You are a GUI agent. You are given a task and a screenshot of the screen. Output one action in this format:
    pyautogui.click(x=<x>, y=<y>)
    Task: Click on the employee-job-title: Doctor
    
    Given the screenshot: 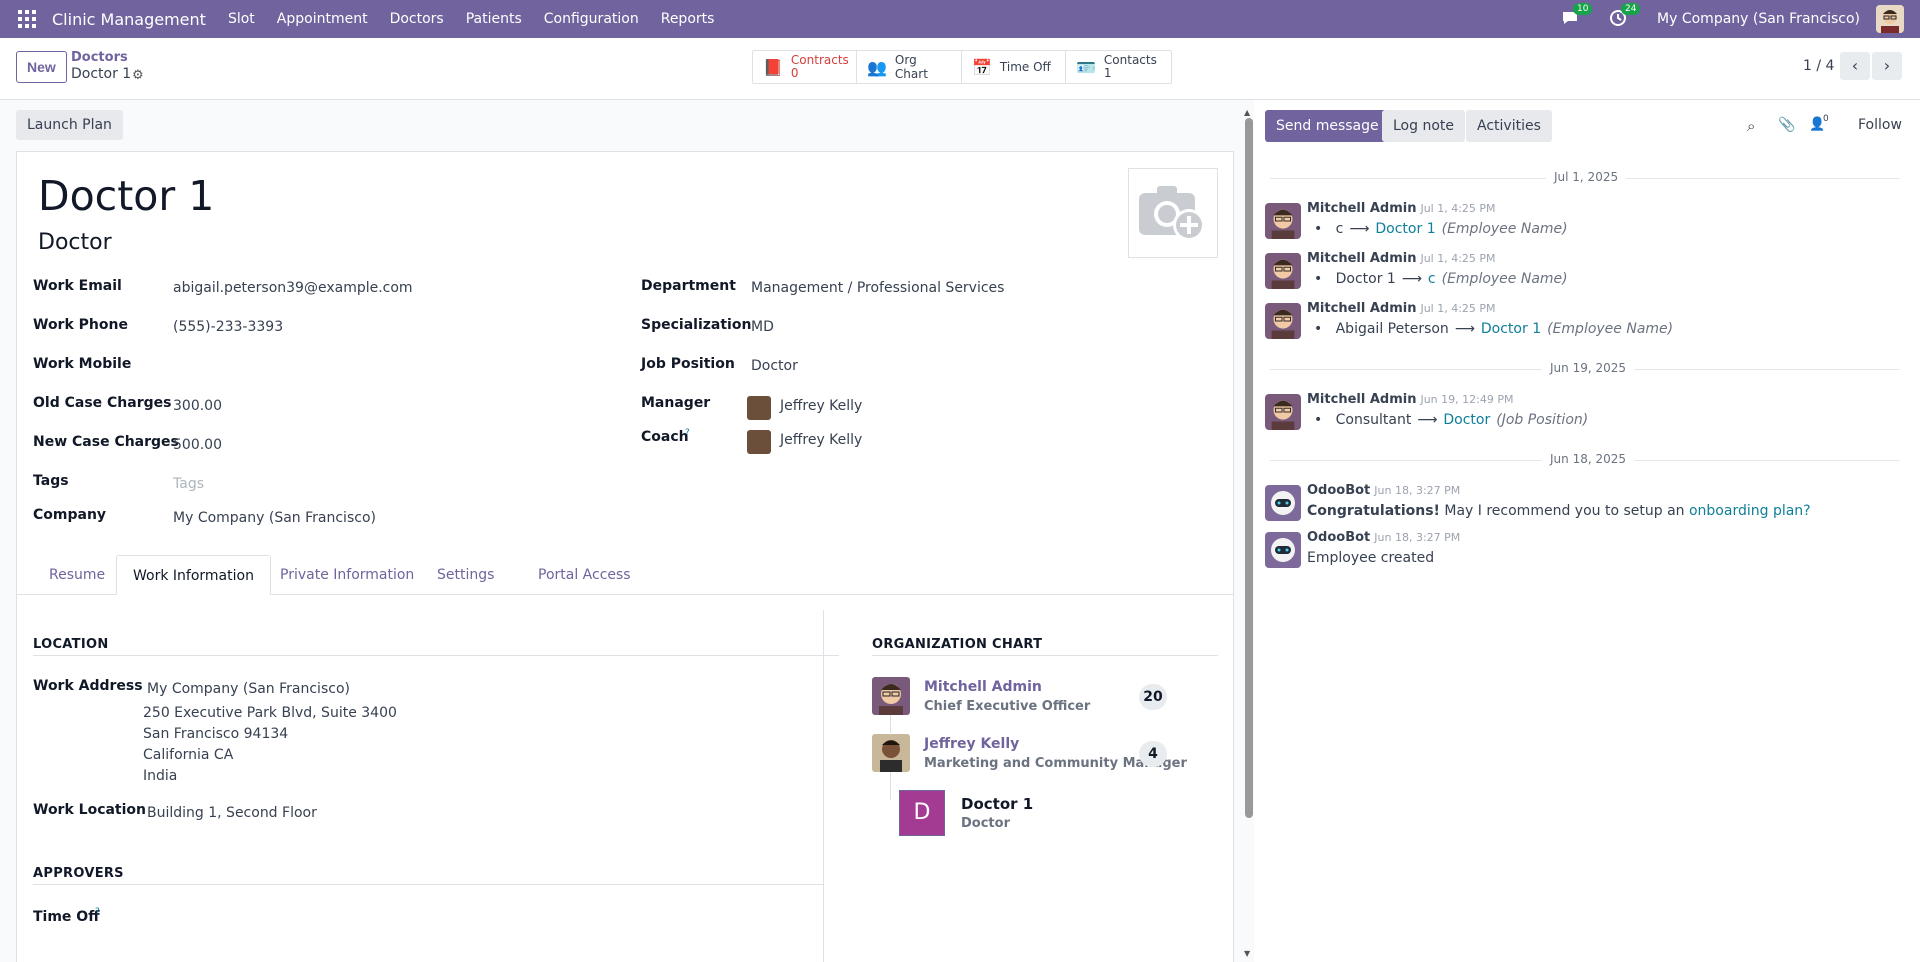 What is the action you would take?
    pyautogui.click(x=75, y=242)
    